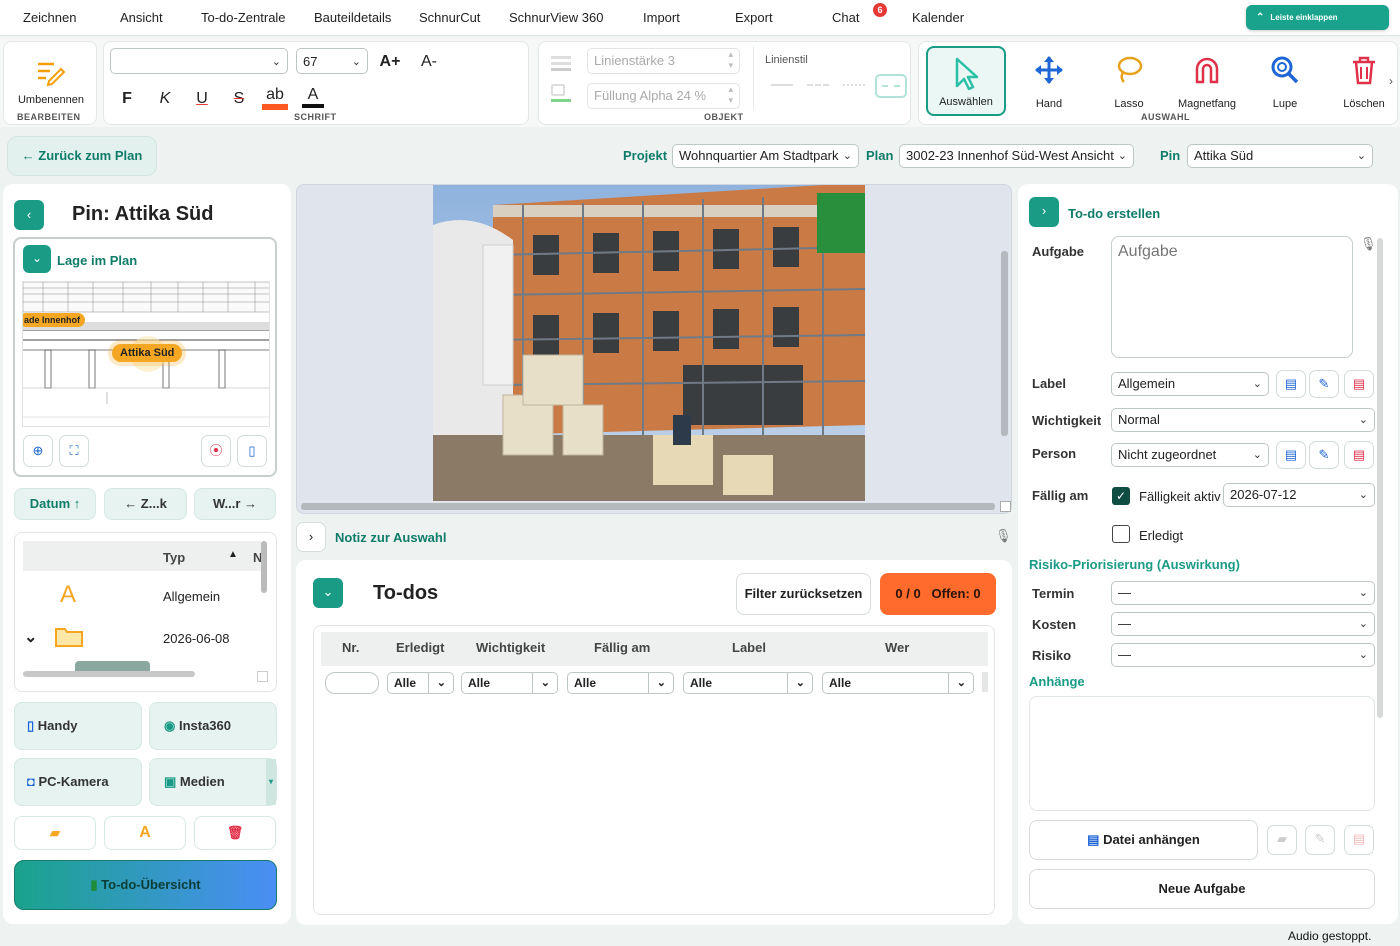 The height and width of the screenshot is (946, 1400). I want to click on insta360-button: ◉ Insta360, so click(213, 726).